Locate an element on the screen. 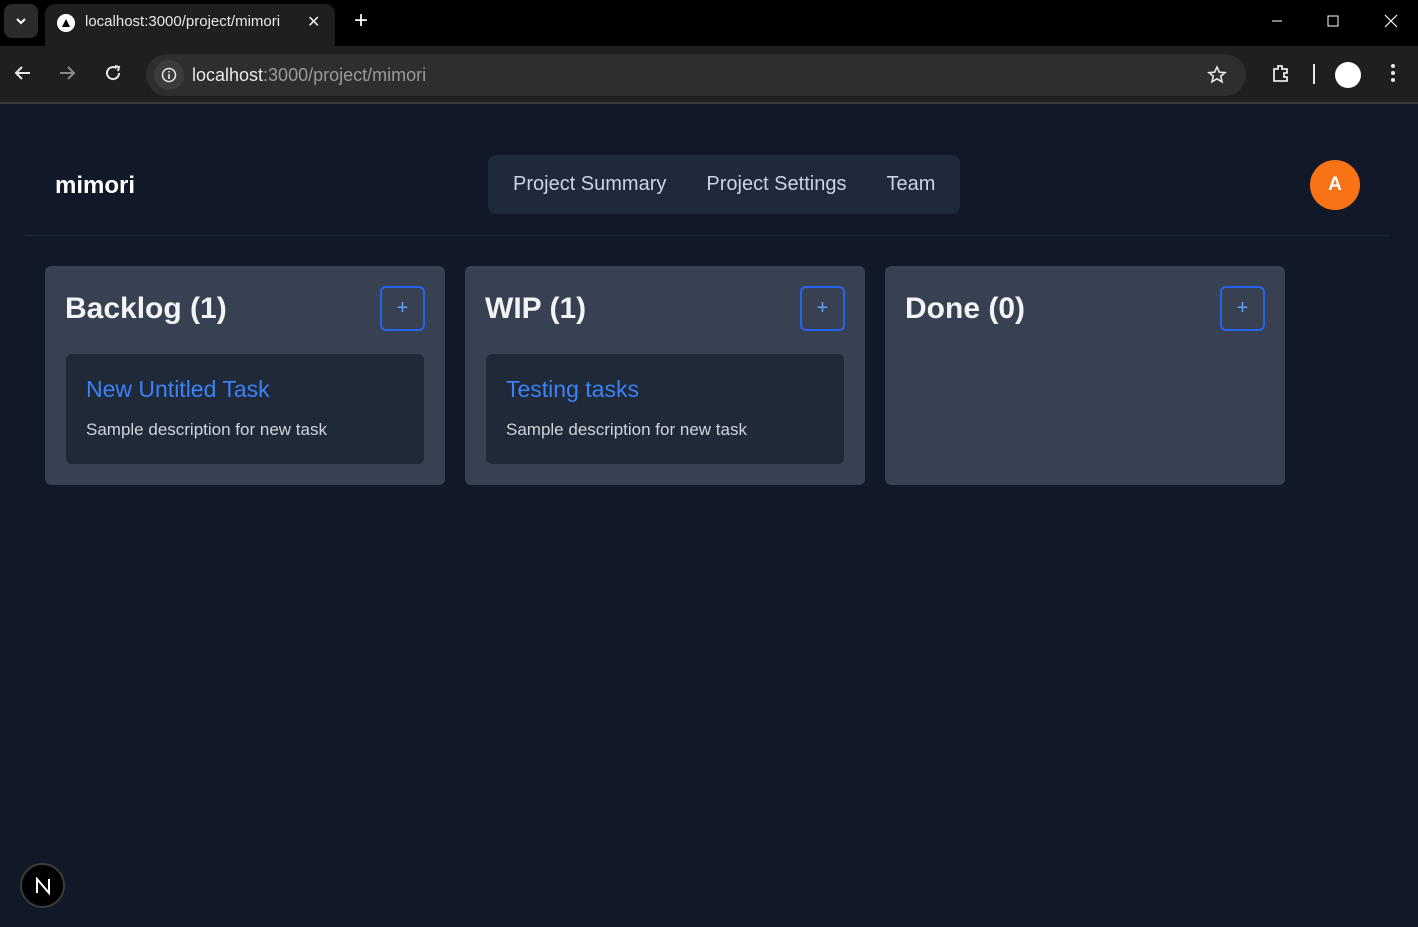 This screenshot has height=927, width=1418. chevron-down-icon is located at coordinates (21, 21).